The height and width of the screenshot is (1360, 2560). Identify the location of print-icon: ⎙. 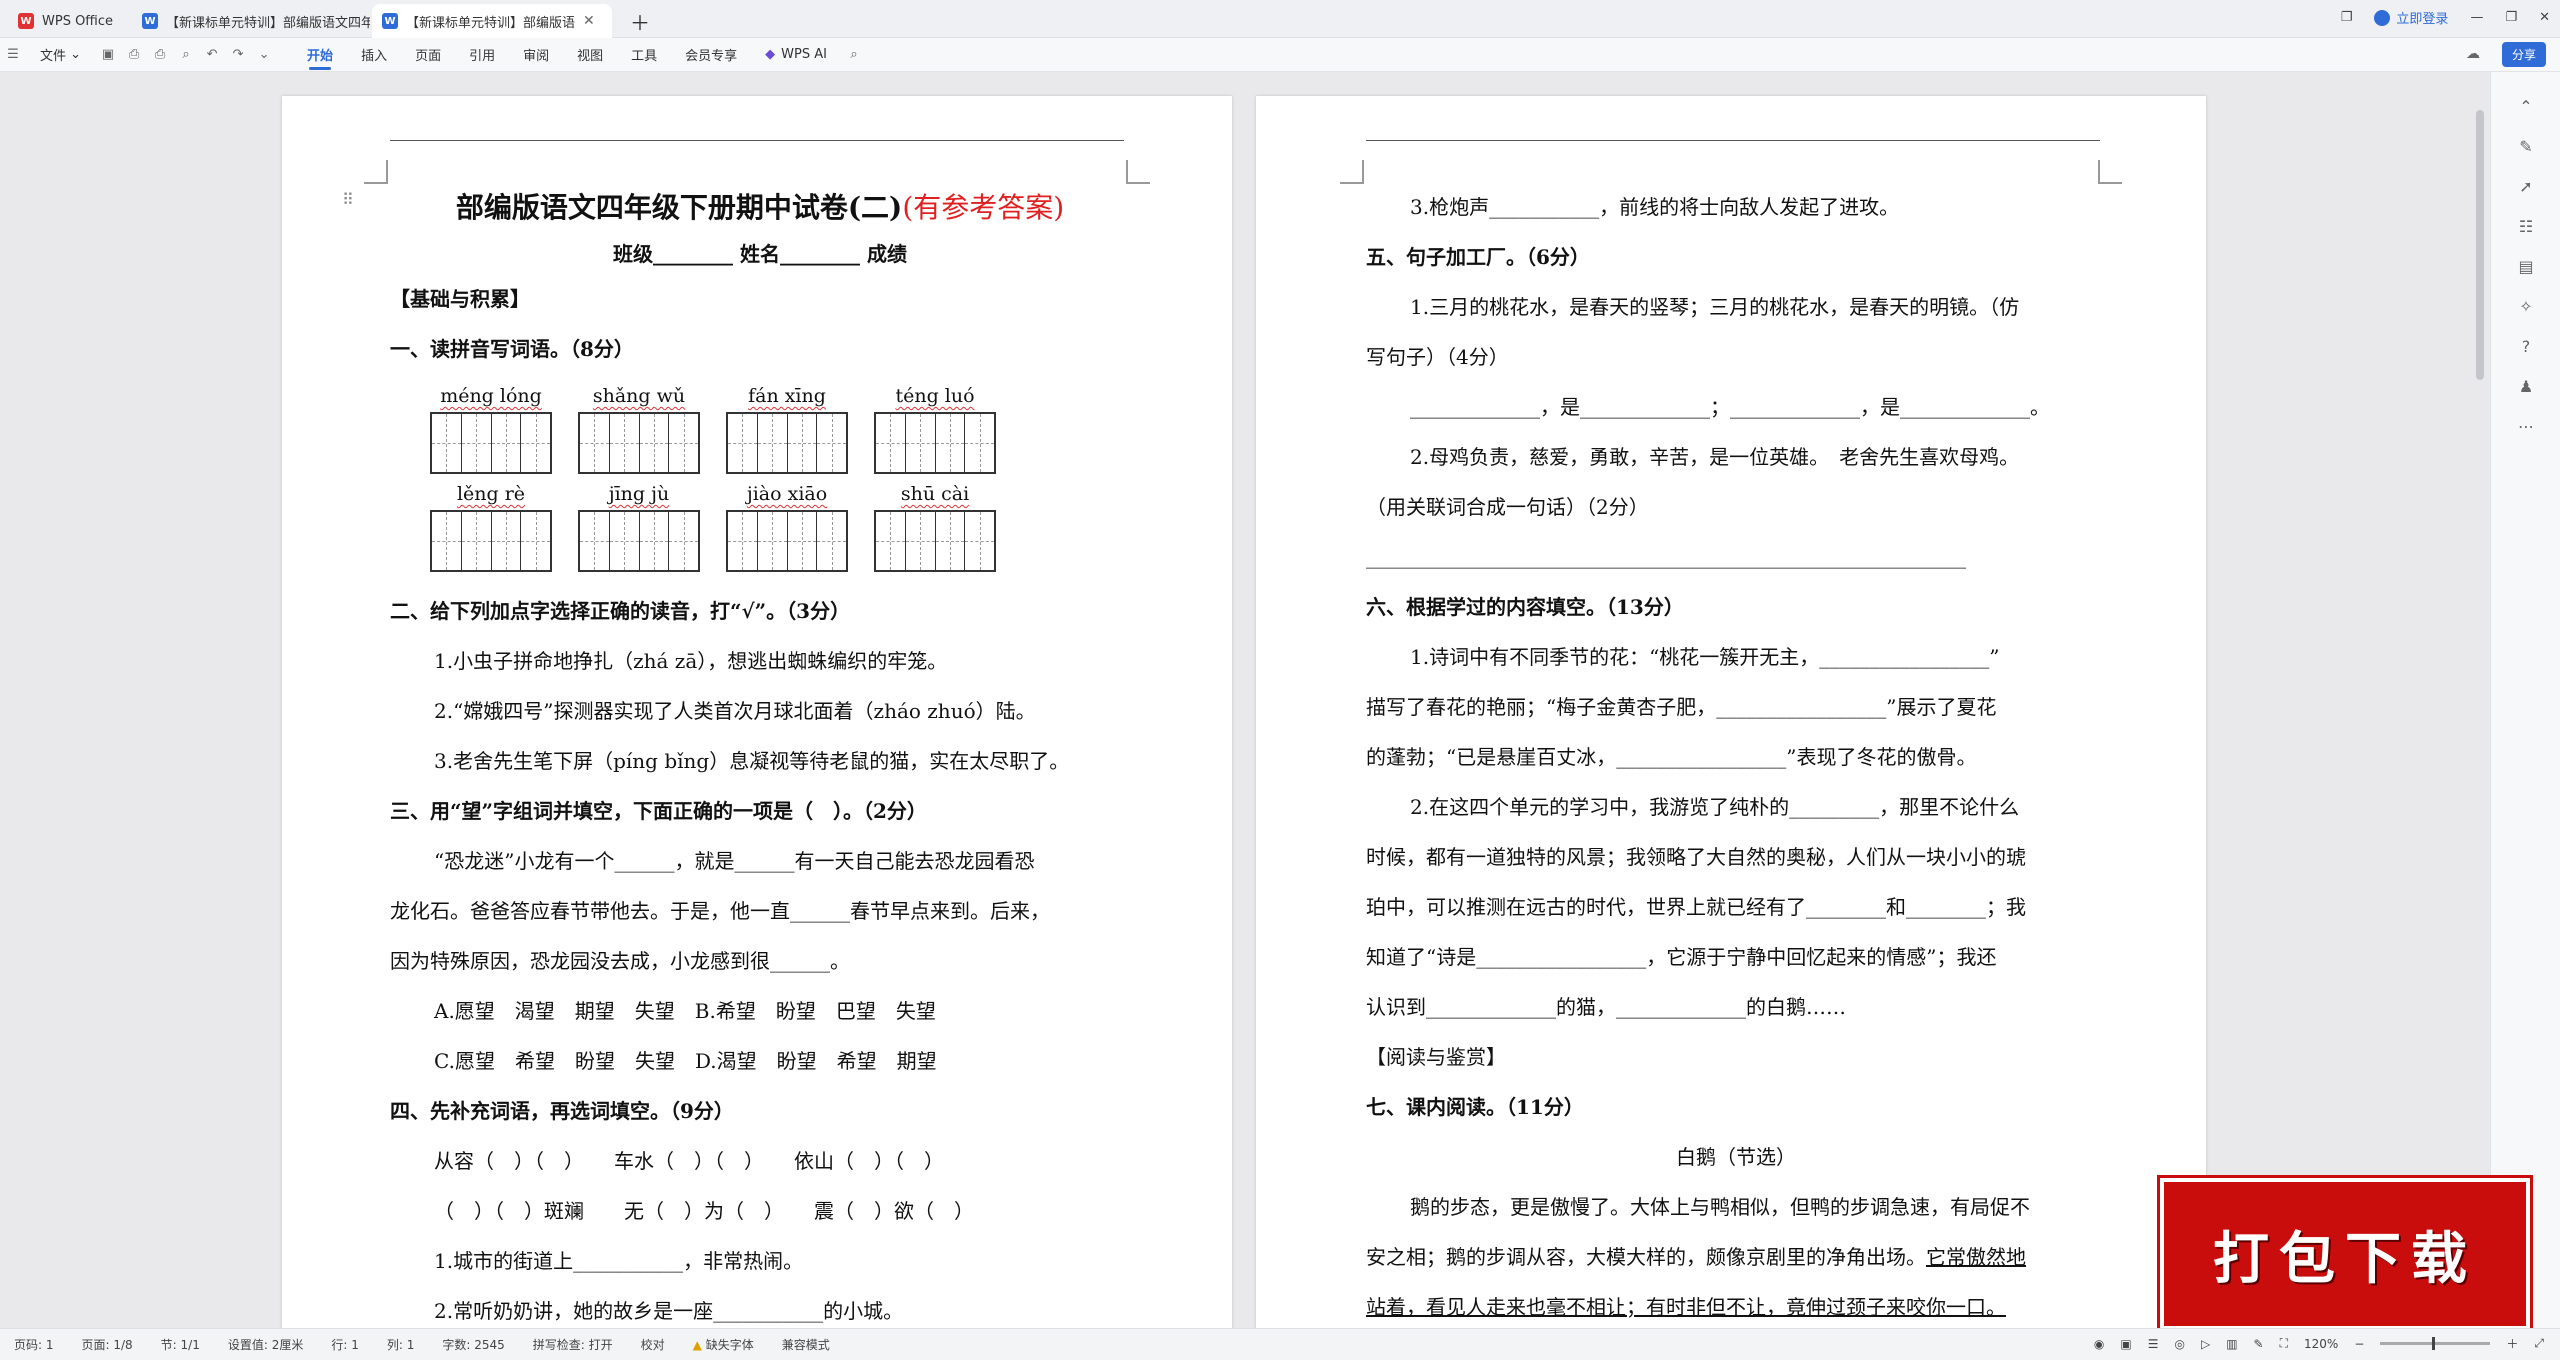
(160, 55).